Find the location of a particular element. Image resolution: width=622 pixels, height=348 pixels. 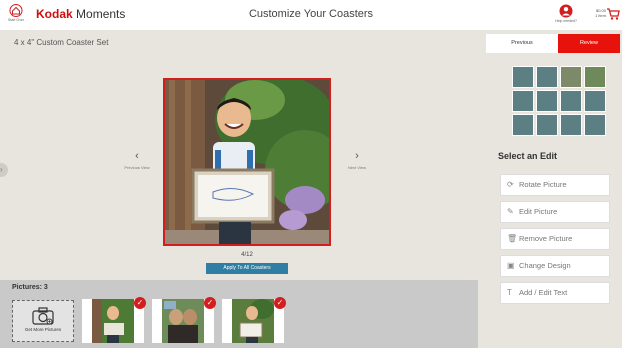

previous-button: Previous is located at coordinates (522, 43).